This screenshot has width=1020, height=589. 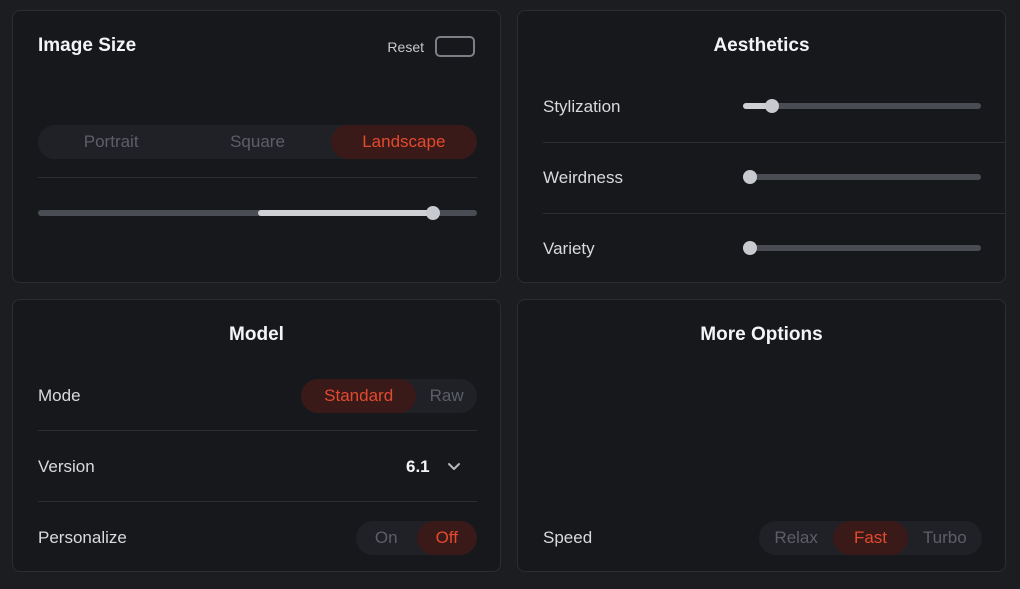 What do you see at coordinates (433, 213) in the screenshot?
I see `aspect-ratio-slider-thumb` at bounding box center [433, 213].